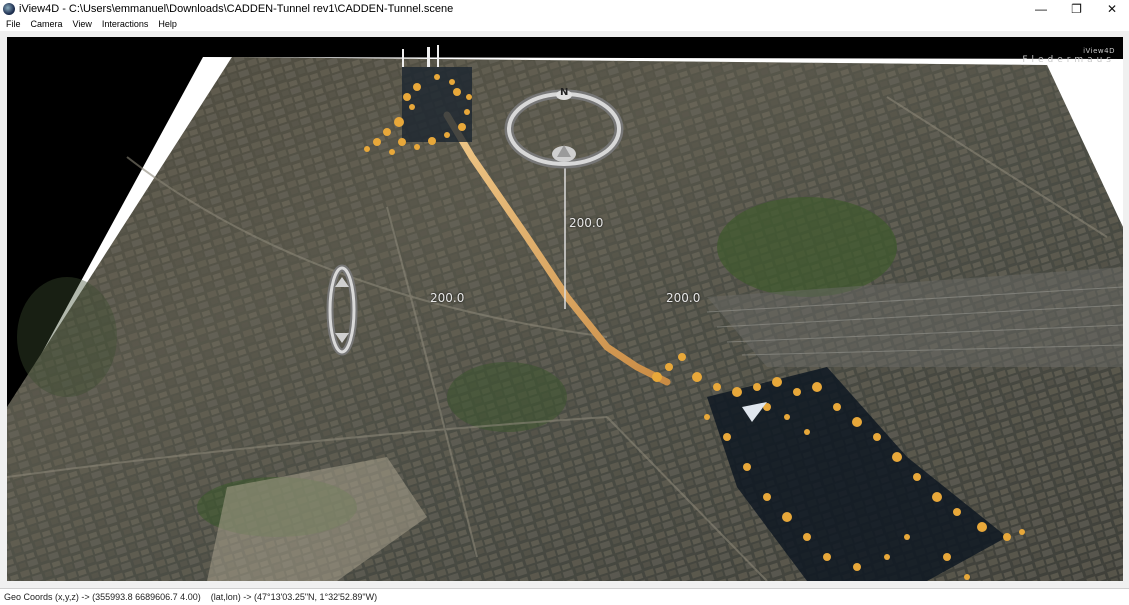  I want to click on menu-file: File, so click(12, 24).